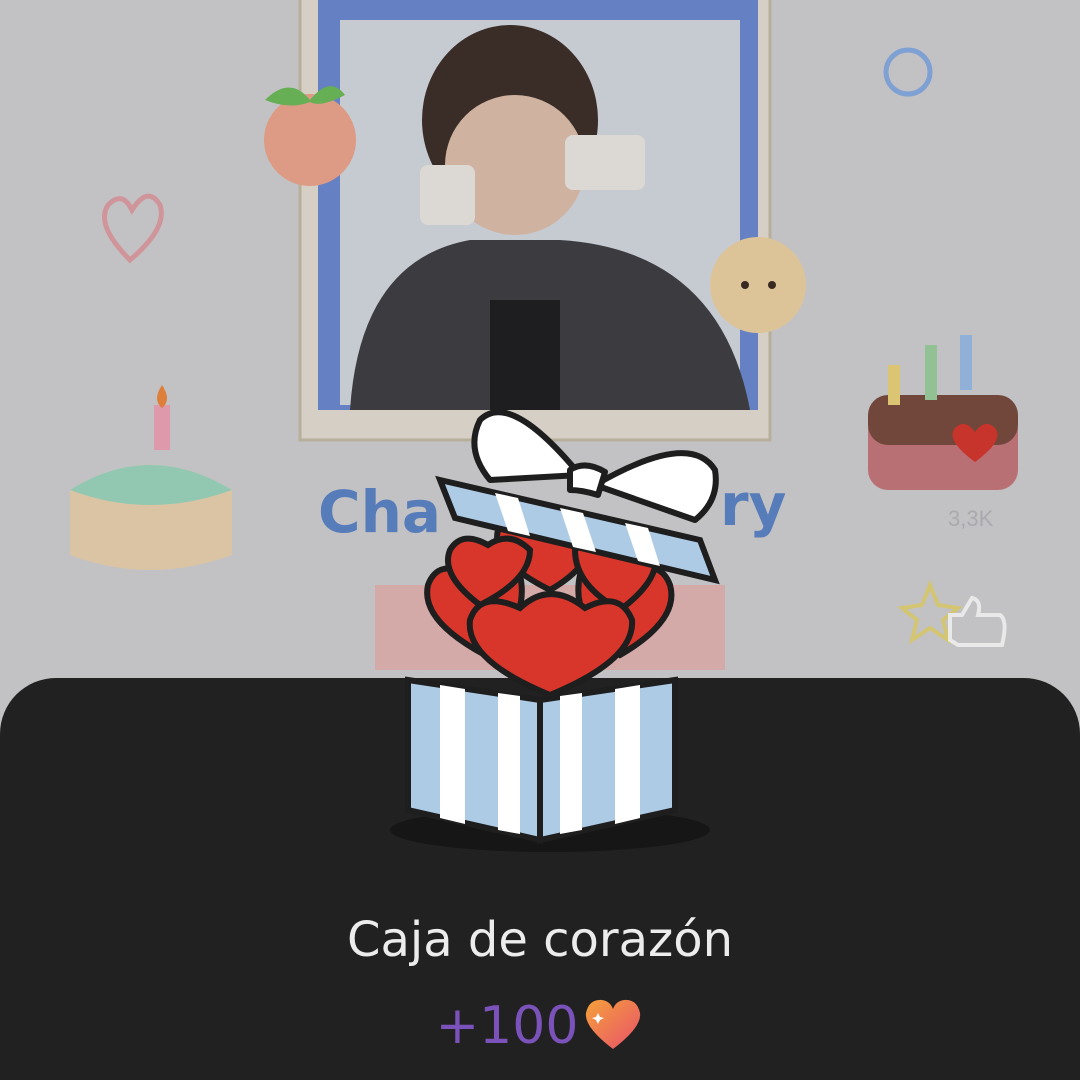 This screenshot has width=1080, height=1080. I want to click on gift-box-icon, so click(550, 625).